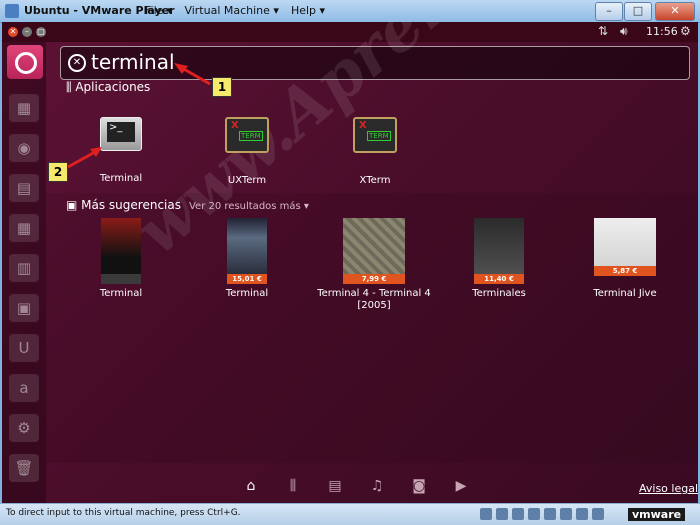 The image size is (700, 525). I want to click on floppy-icon, so click(518, 514).